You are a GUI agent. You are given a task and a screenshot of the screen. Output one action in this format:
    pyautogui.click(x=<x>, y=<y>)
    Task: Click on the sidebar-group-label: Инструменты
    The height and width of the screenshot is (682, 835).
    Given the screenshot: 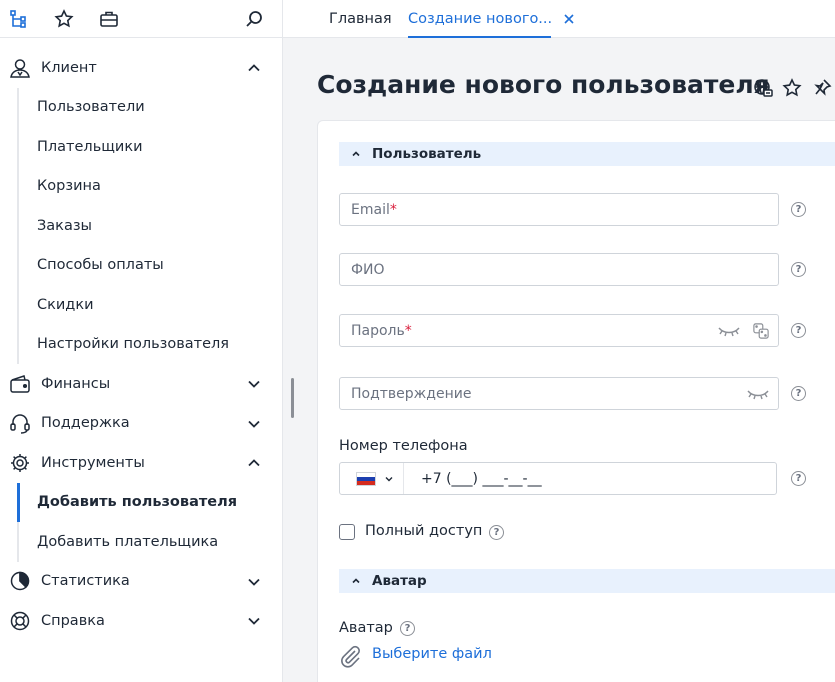 What is the action you would take?
    pyautogui.click(x=93, y=462)
    